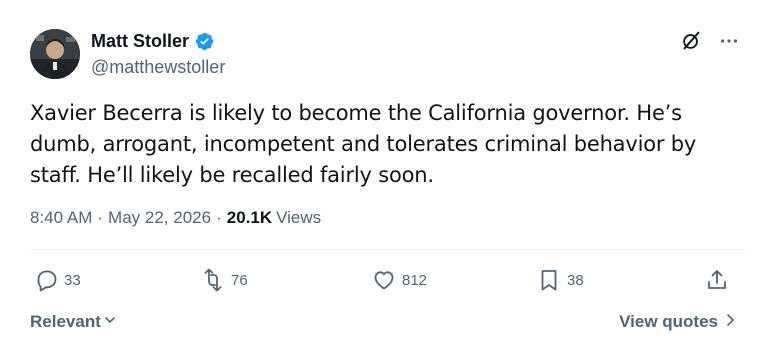 This screenshot has width=776, height=347. Describe the element at coordinates (388, 249) in the screenshot. I see `divider` at that location.